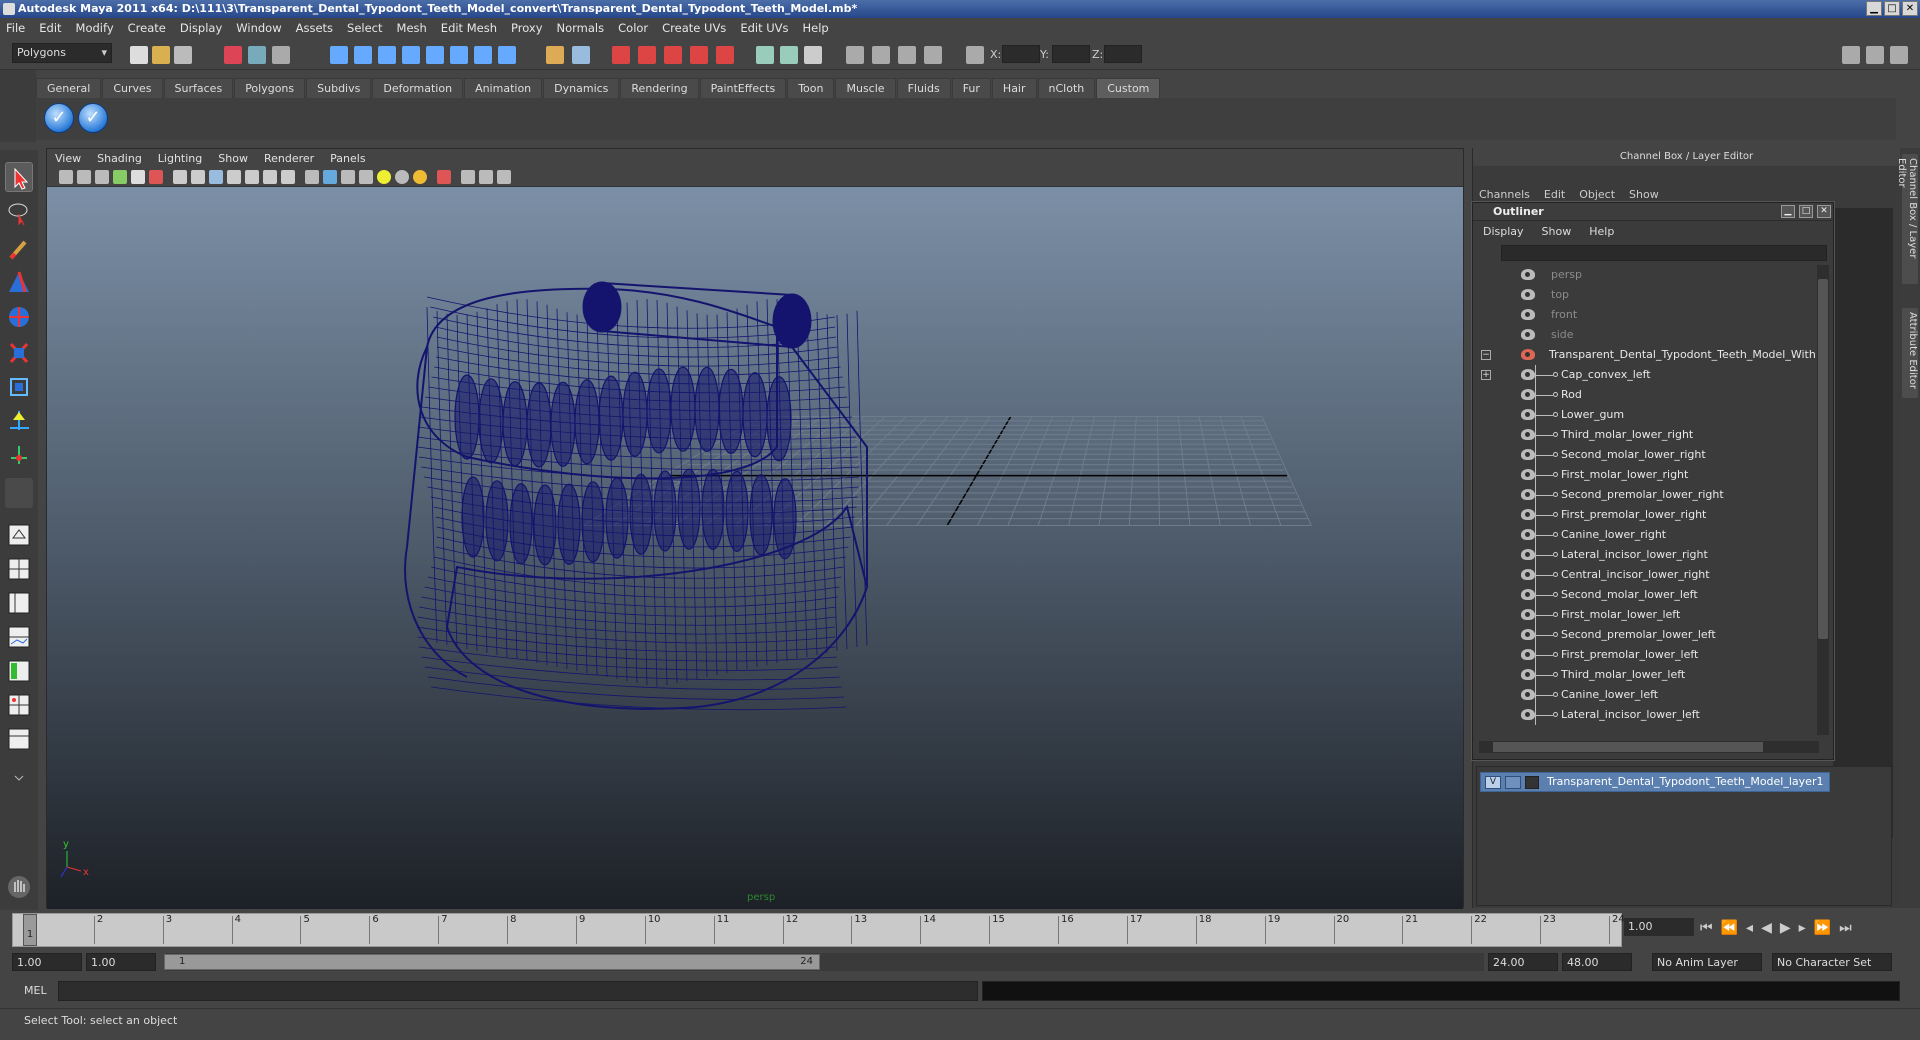 The width and height of the screenshot is (1920, 1040). I want to click on viewport-menu-show: Show, so click(233, 158).